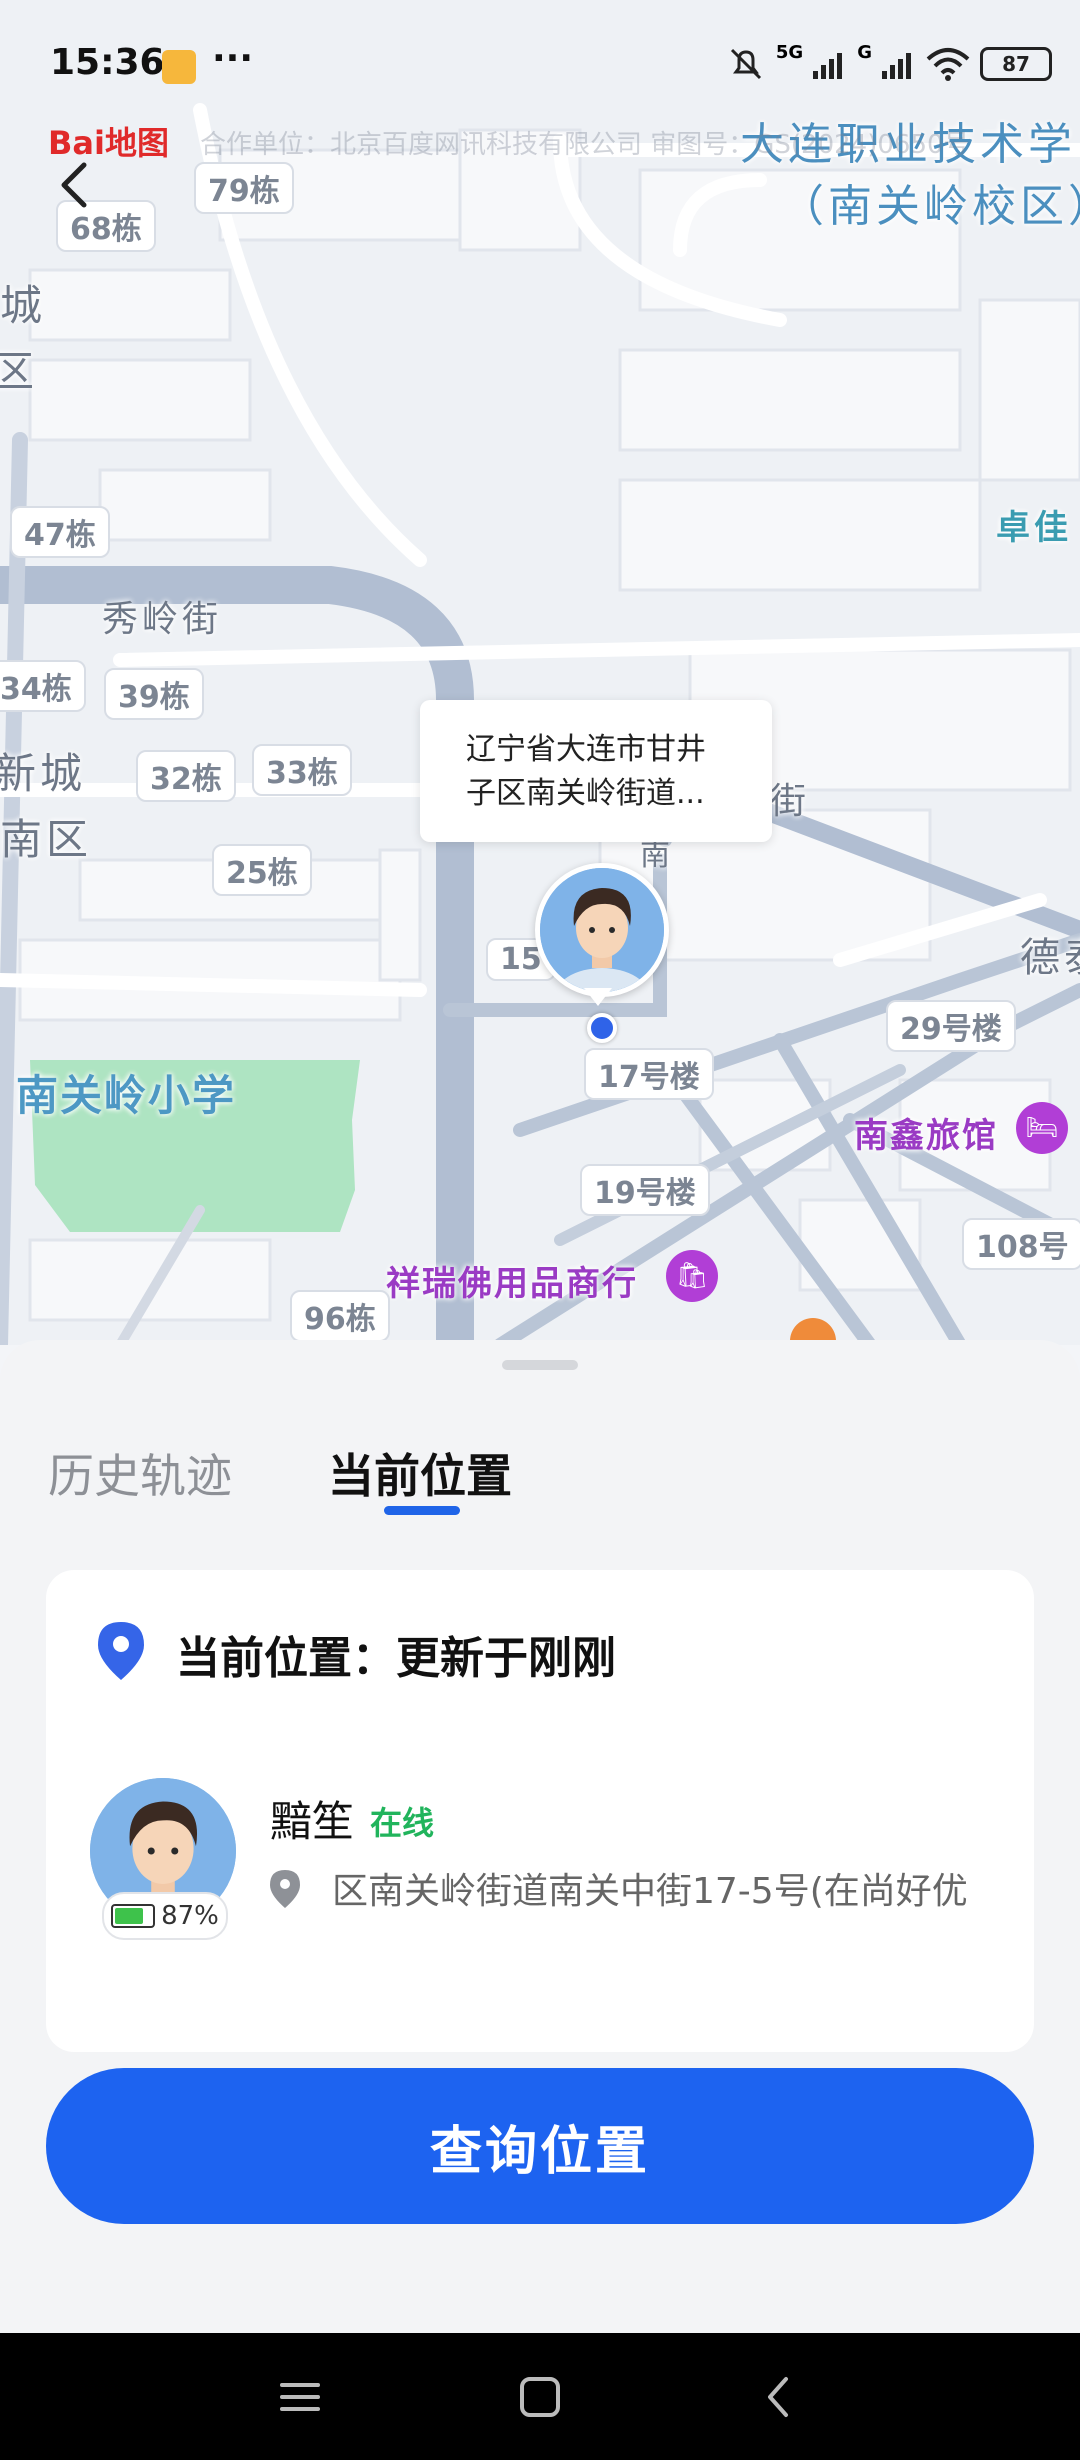 This screenshot has height=2460, width=1080. Describe the element at coordinates (121, 1651) in the screenshot. I see `location-pin-icon` at that location.